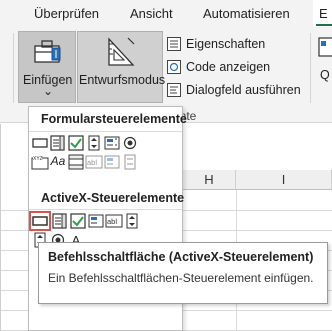 This screenshot has height=331, width=332. Describe the element at coordinates (78, 221) in the screenshot. I see `activex-checkbox-icon` at that location.